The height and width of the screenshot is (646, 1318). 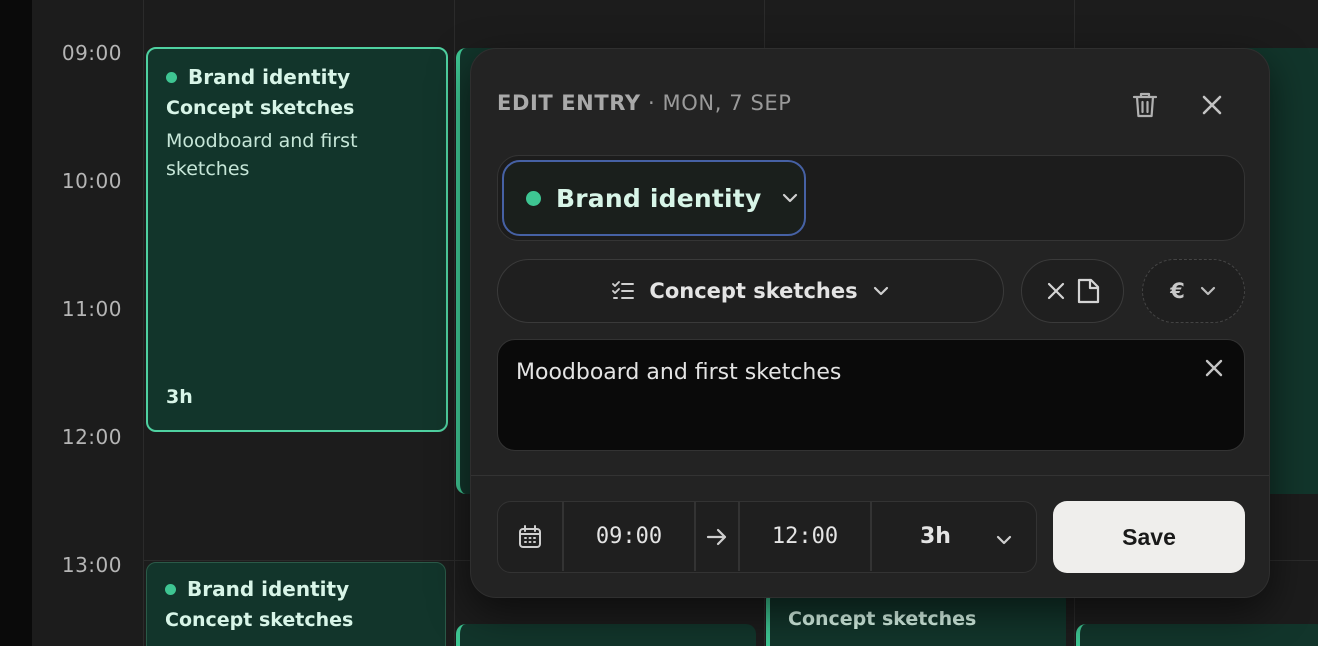 What do you see at coordinates (870, 475) in the screenshot?
I see `footer-divider` at bounding box center [870, 475].